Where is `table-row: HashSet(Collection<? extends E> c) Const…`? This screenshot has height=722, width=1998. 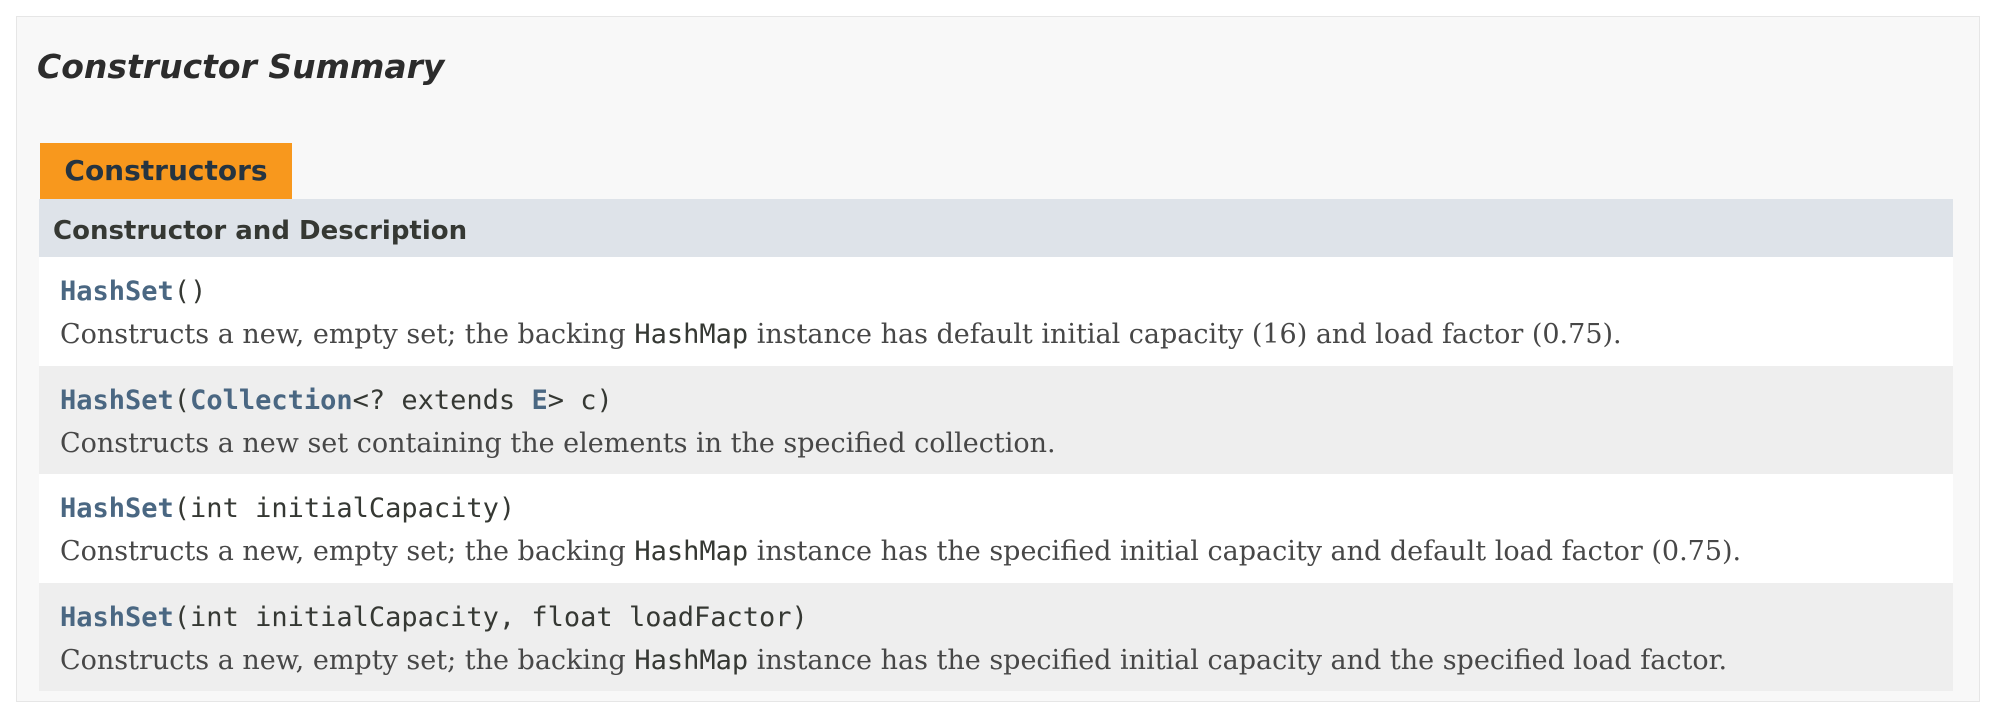 table-row: HashSet(Collection<? extends E> c) Const… is located at coordinates (996, 419).